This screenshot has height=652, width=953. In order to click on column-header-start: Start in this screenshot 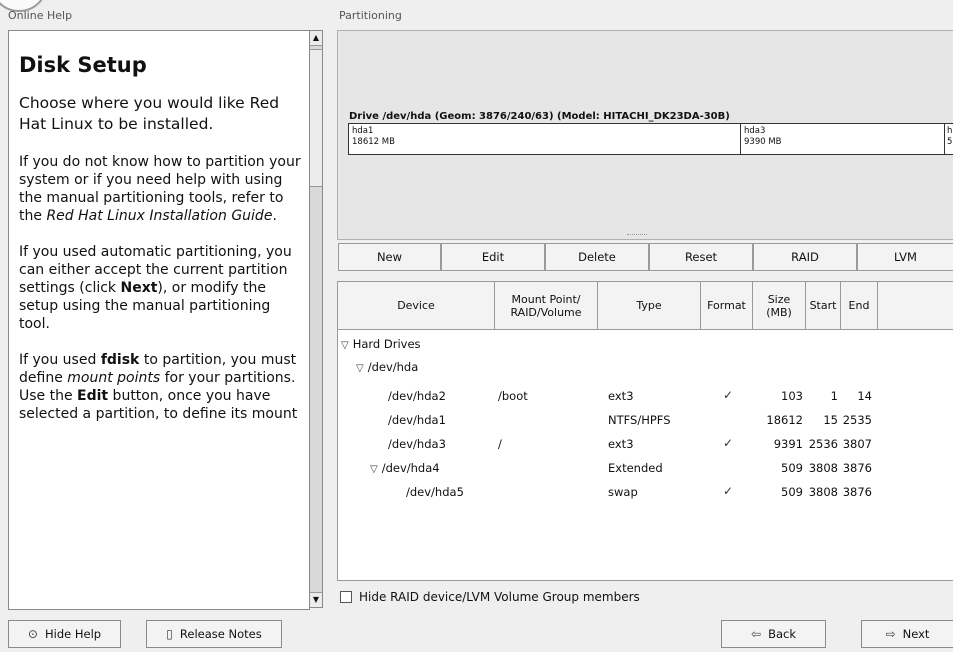, I will do `click(823, 306)`.